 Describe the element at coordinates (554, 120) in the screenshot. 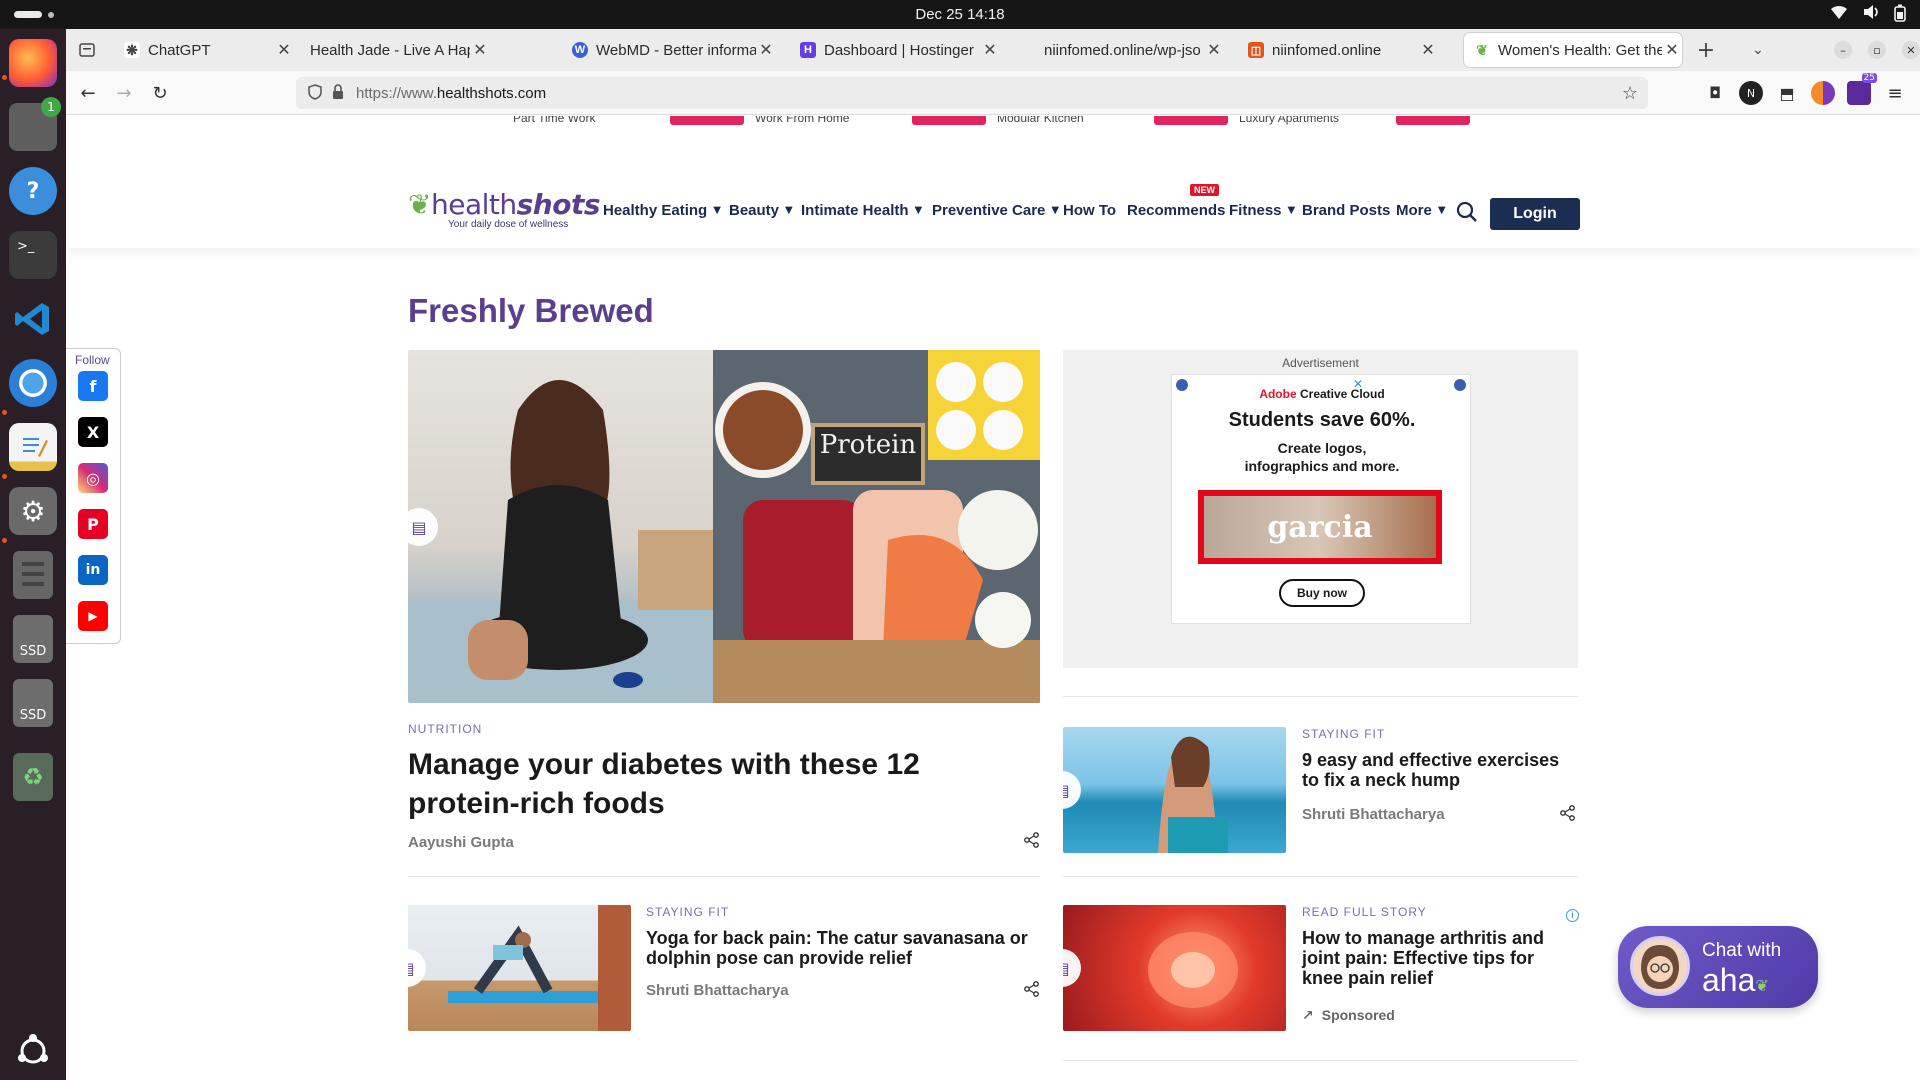

I see `sponsored-link: Part Time Work` at that location.